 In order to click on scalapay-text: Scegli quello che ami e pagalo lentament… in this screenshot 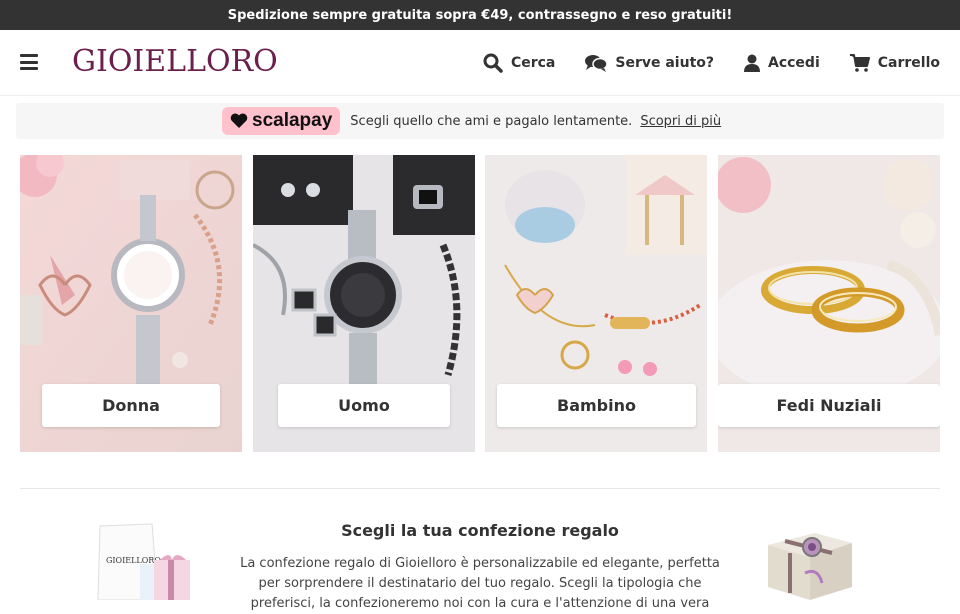, I will do `click(491, 121)`.